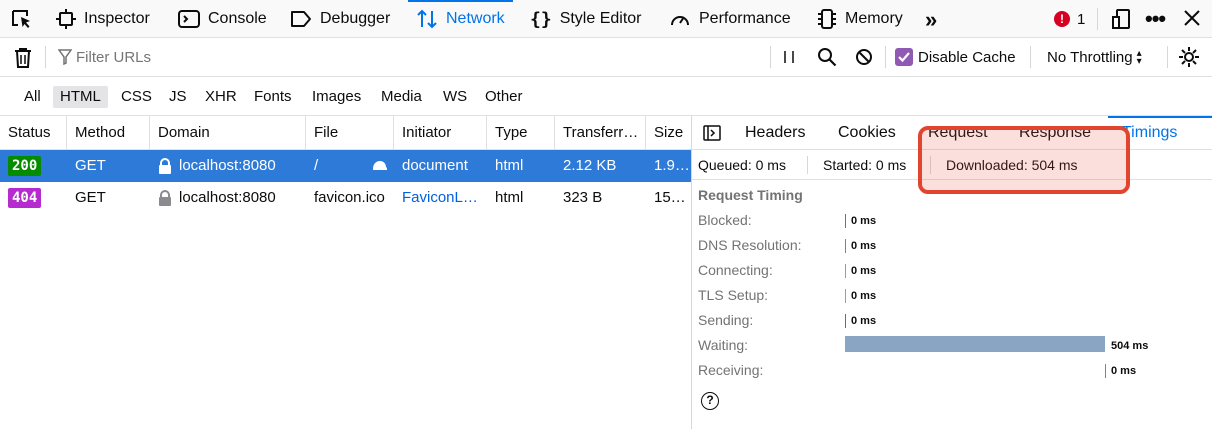 The width and height of the screenshot is (1212, 429). What do you see at coordinates (228, 133) in the screenshot?
I see `column-header-domain: Domain` at bounding box center [228, 133].